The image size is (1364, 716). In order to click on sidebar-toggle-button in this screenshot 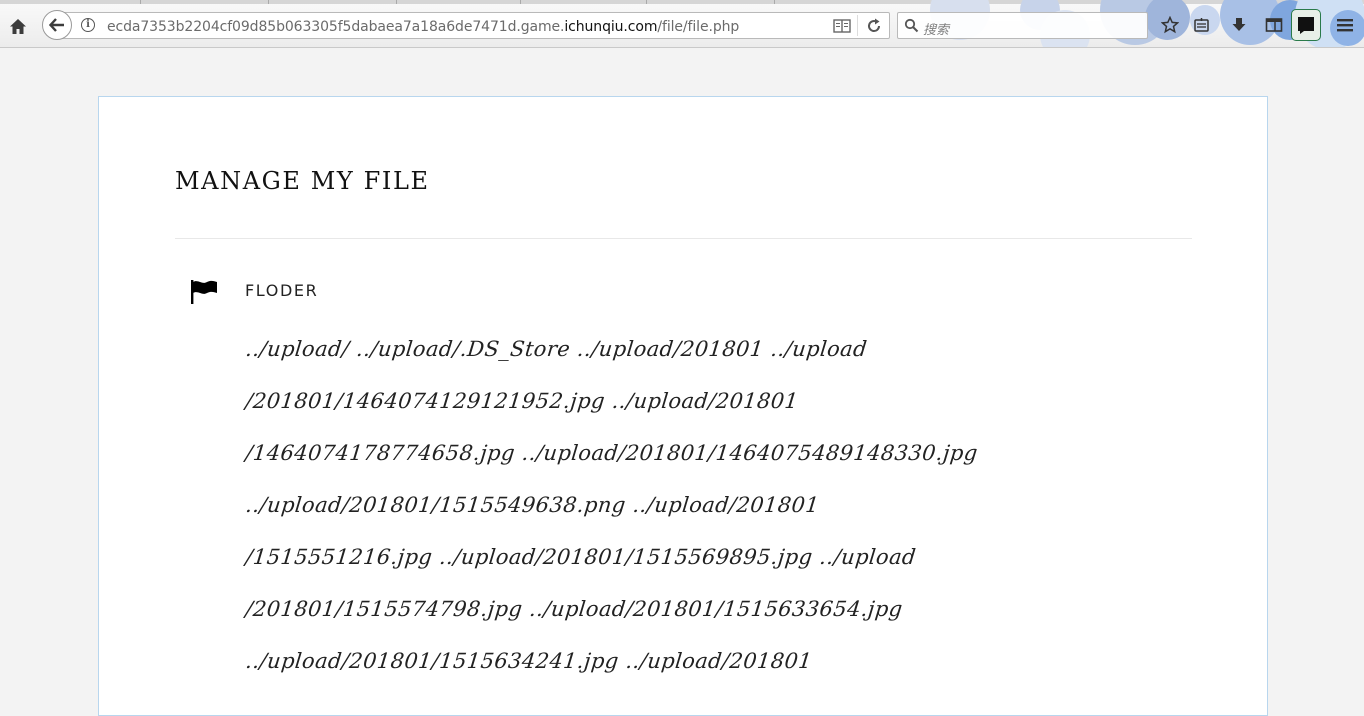, I will do `click(1274, 25)`.